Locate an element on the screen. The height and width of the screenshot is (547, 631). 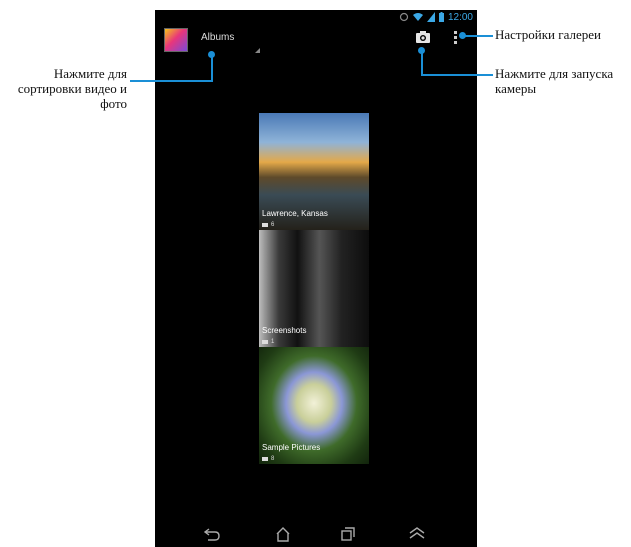
home-icon is located at coordinates (283, 534).